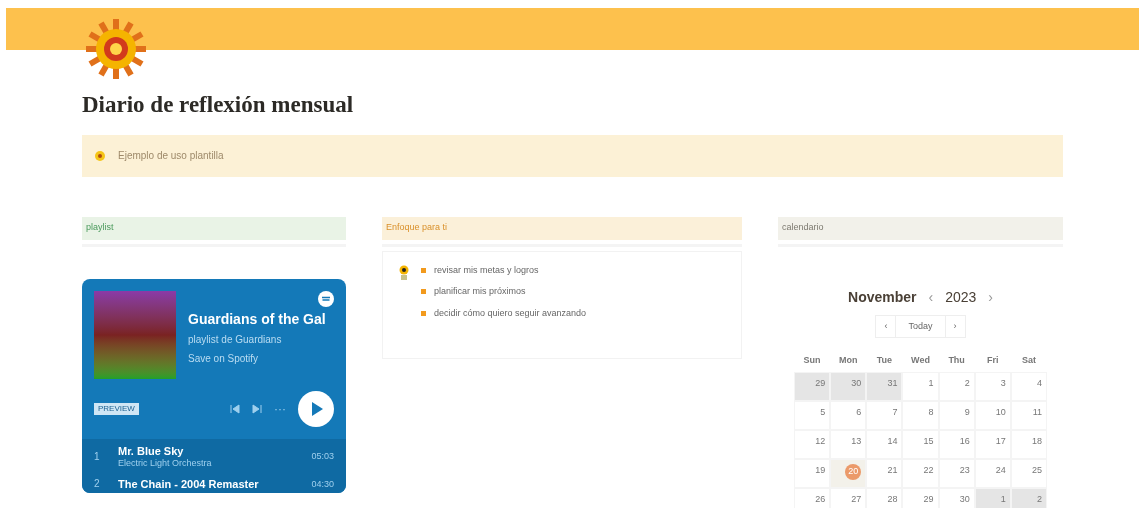  I want to click on next-month-button: ›, so click(955, 326).